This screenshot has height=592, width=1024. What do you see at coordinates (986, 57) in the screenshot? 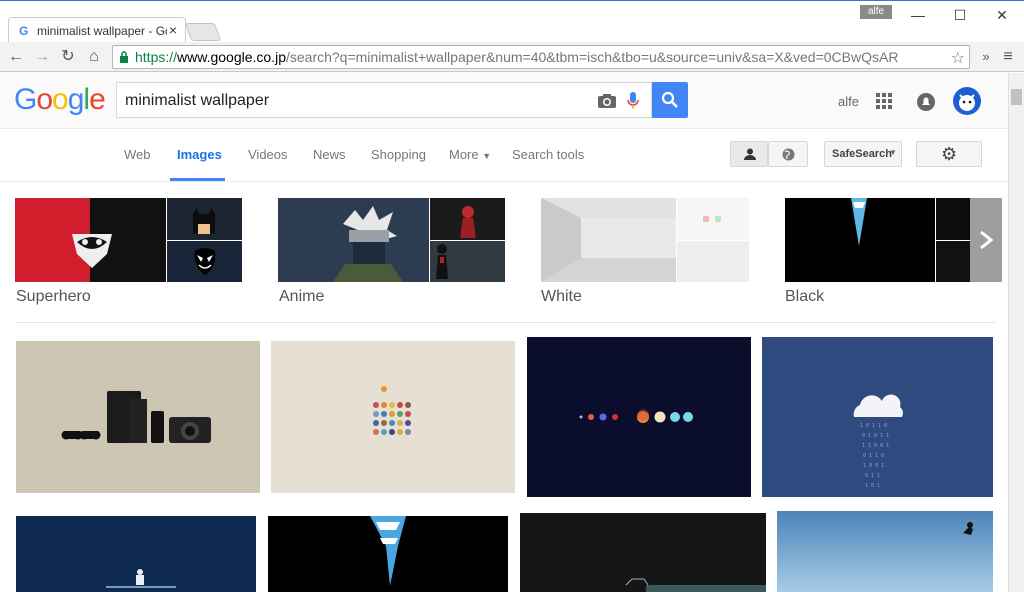
I see `extensions-overflow-icon: »` at bounding box center [986, 57].